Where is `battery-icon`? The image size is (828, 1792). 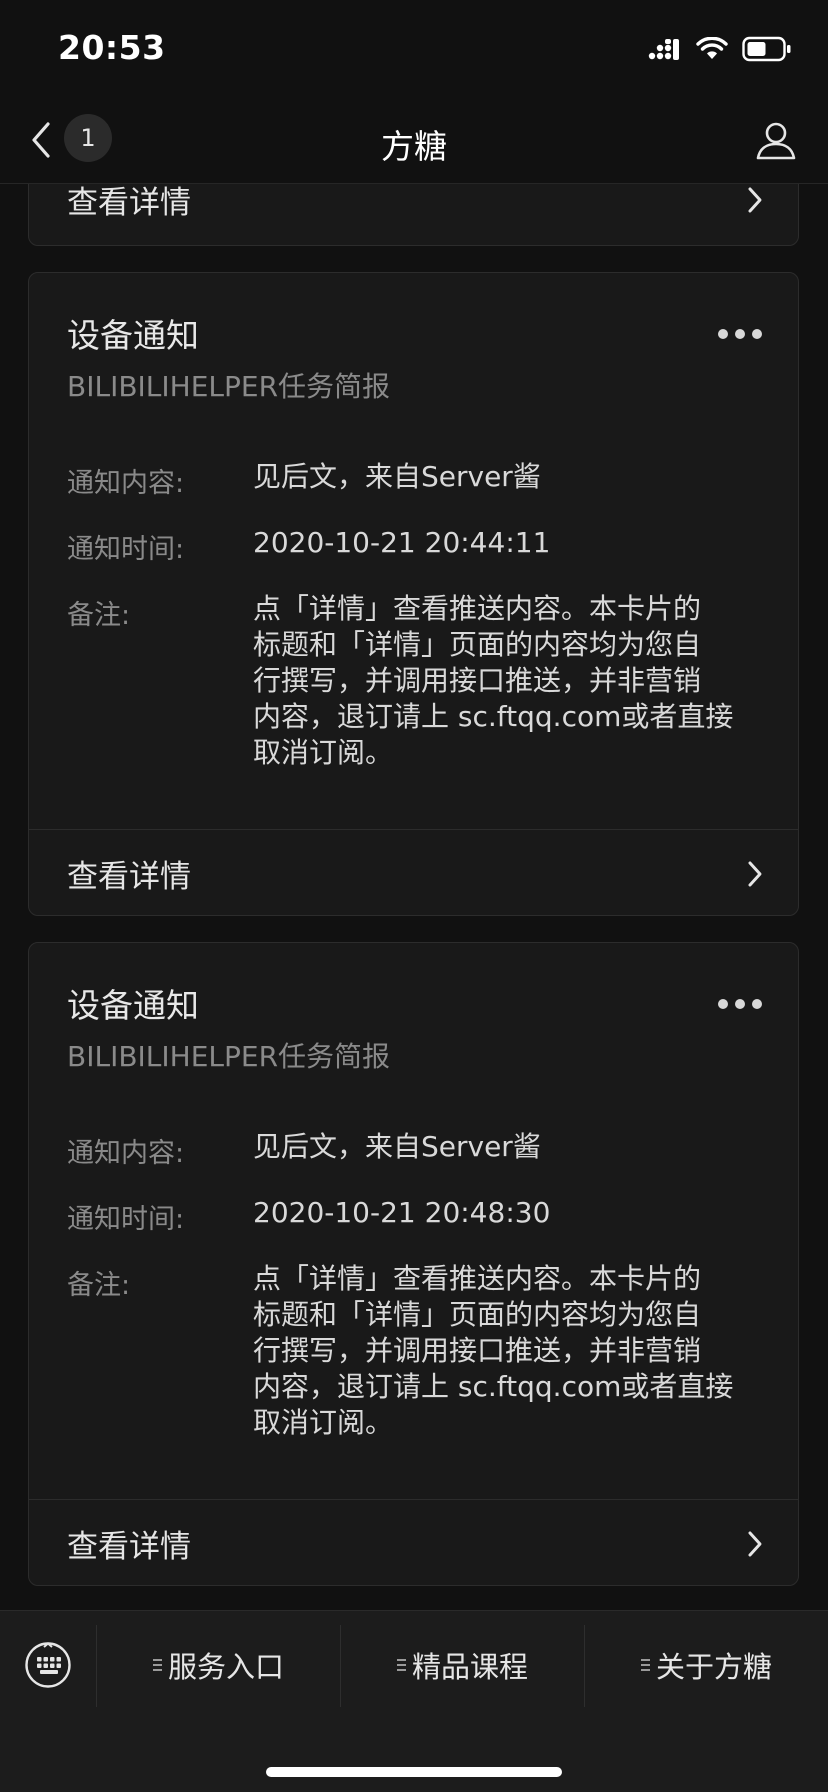 battery-icon is located at coordinates (766, 49).